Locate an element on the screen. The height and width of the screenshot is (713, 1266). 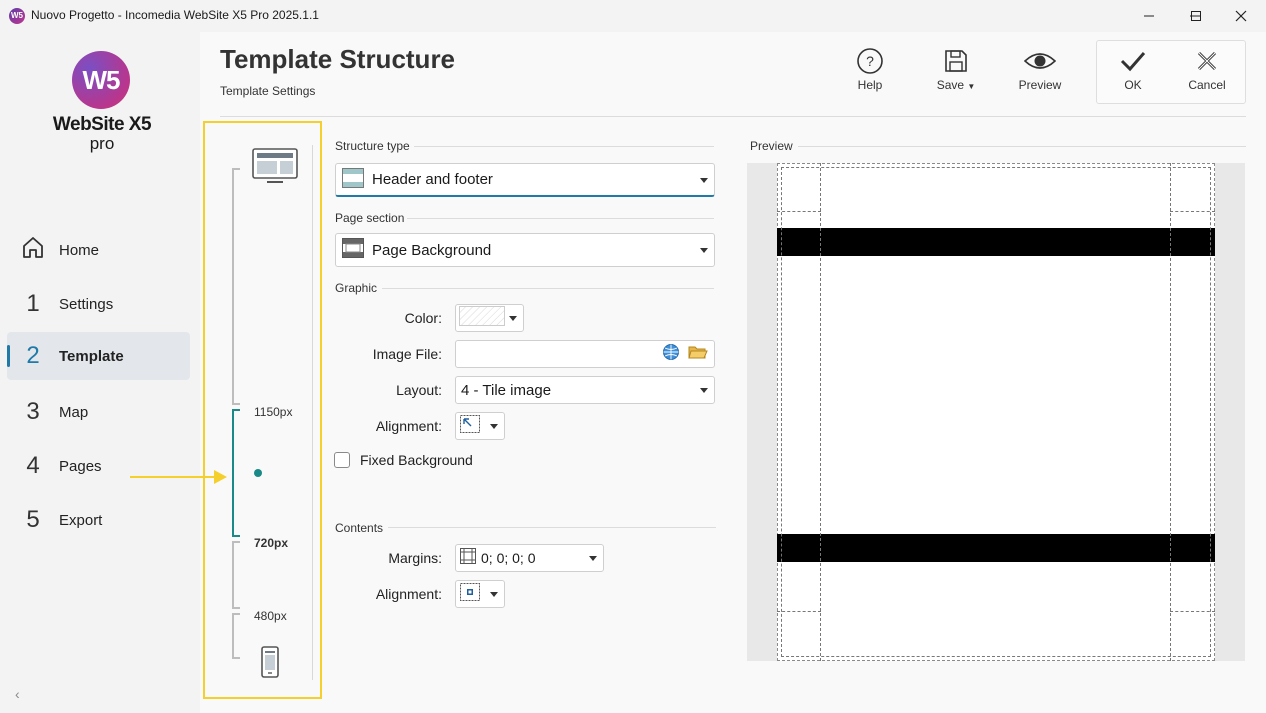
margins-select: 0; 0; 0; 0 is located at coordinates (529, 558).